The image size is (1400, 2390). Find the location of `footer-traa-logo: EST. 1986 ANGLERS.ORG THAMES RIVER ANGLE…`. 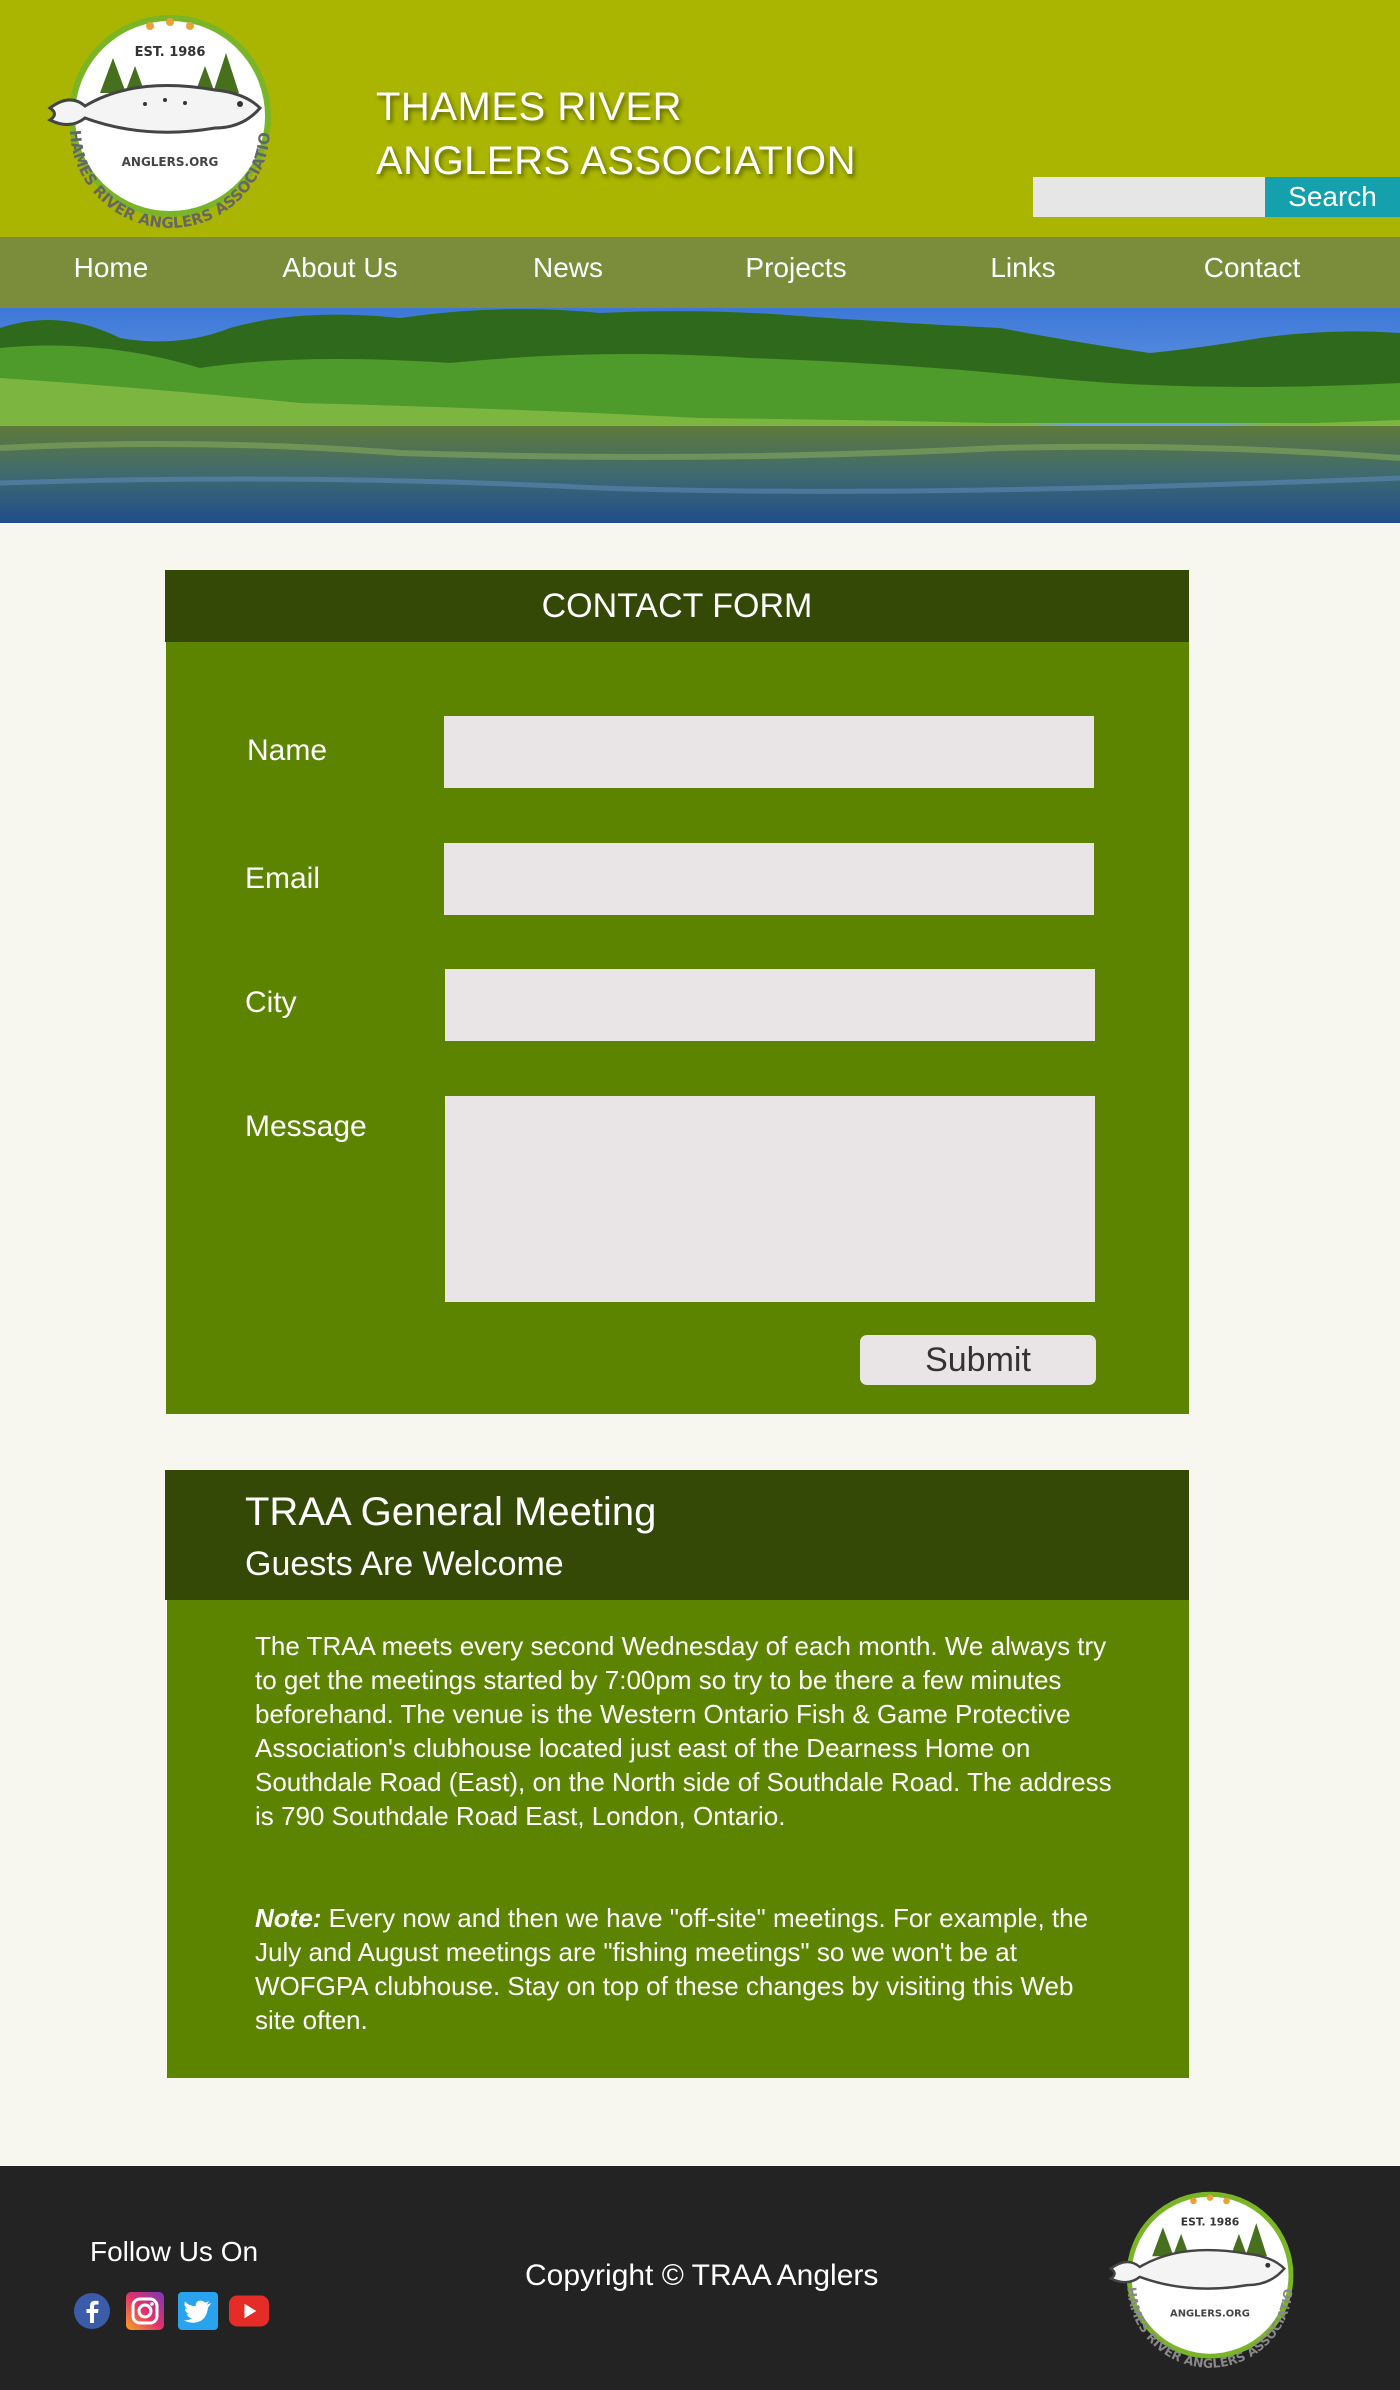

footer-traa-logo: EST. 1986 ANGLERS.ORG THAMES RIVER ANGLE… is located at coordinates (1210, 2281).